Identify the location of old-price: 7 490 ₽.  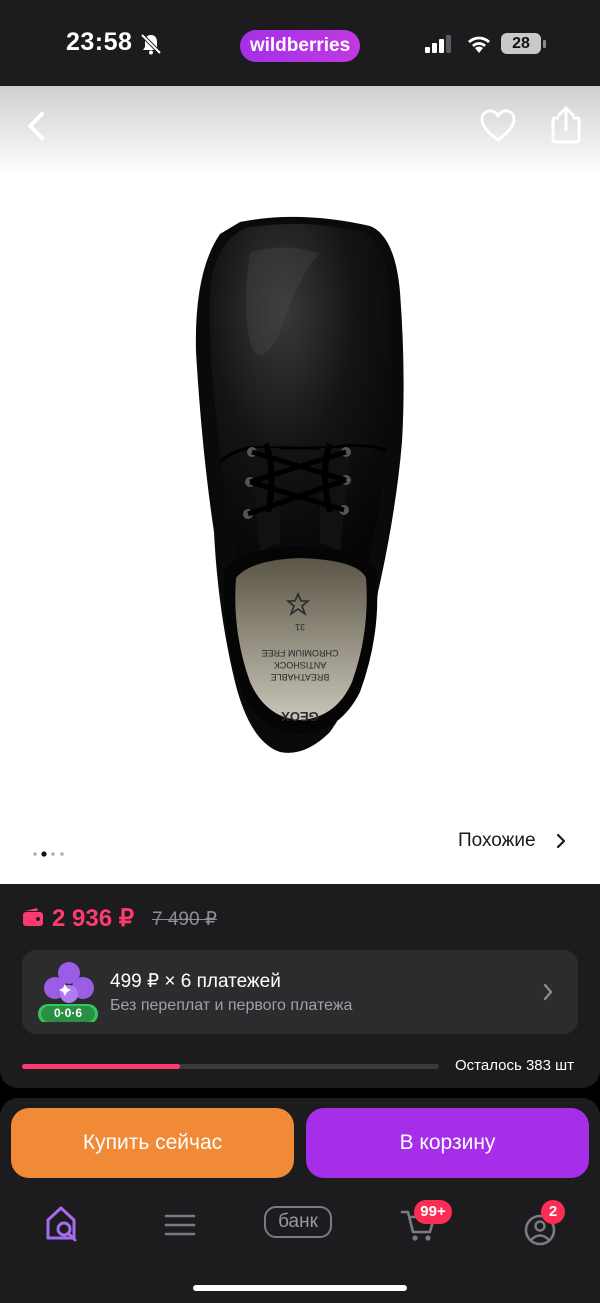
(184, 919).